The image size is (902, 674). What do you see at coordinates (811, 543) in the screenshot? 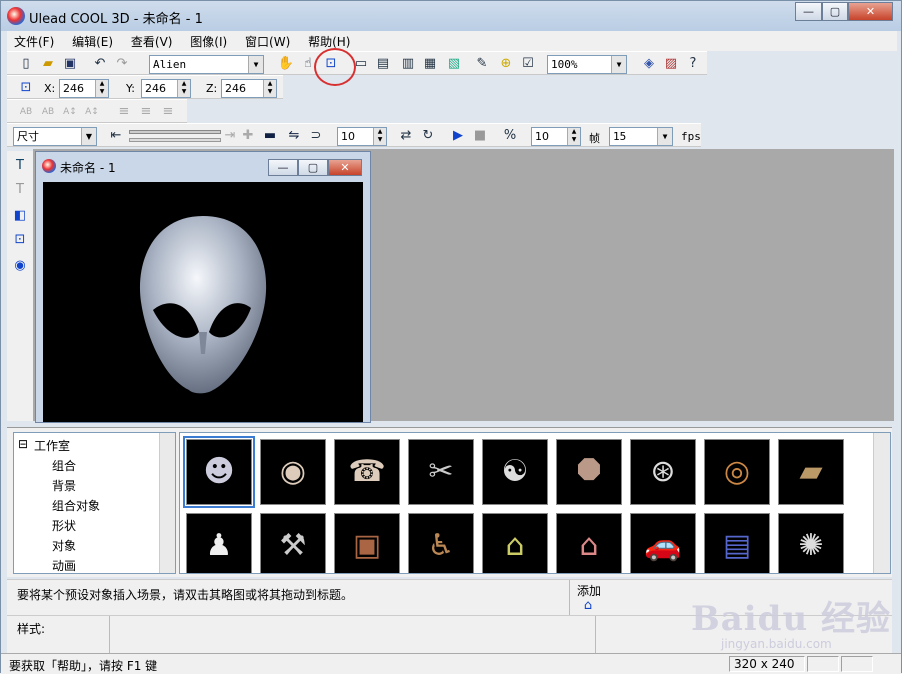
I see `thumbnail-spiderweb: ✺` at bounding box center [811, 543].